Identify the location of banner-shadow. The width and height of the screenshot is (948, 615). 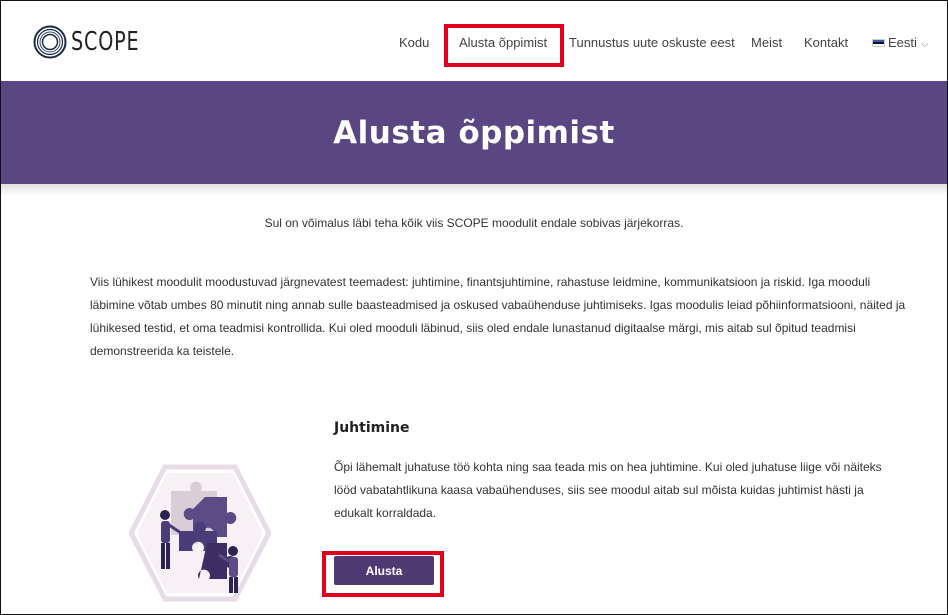
(474, 190).